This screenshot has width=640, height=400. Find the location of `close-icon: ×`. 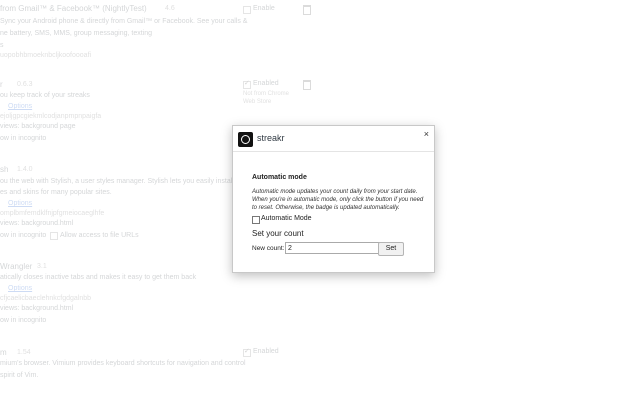

close-icon: × is located at coordinates (426, 134).